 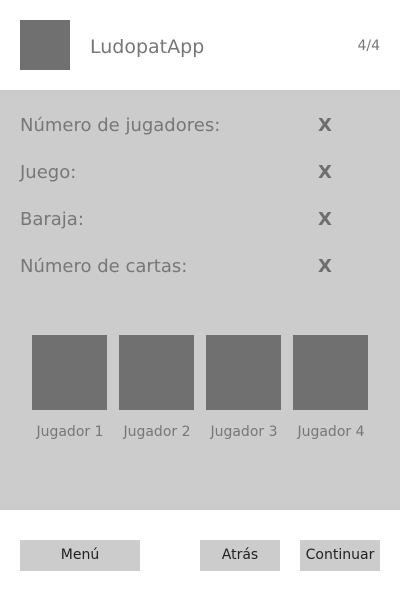 I want to click on summary-row-players-count: Número de jugadores: X, so click(x=200, y=126).